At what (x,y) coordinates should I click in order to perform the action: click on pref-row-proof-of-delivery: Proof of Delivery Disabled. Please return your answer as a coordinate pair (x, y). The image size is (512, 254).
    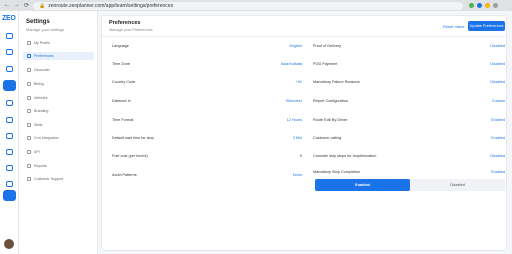
    Looking at the image, I should click on (409, 46).